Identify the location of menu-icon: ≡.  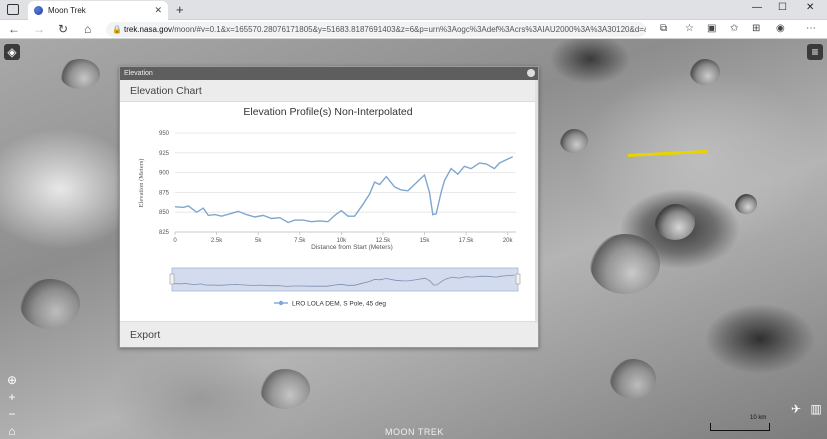
(815, 52).